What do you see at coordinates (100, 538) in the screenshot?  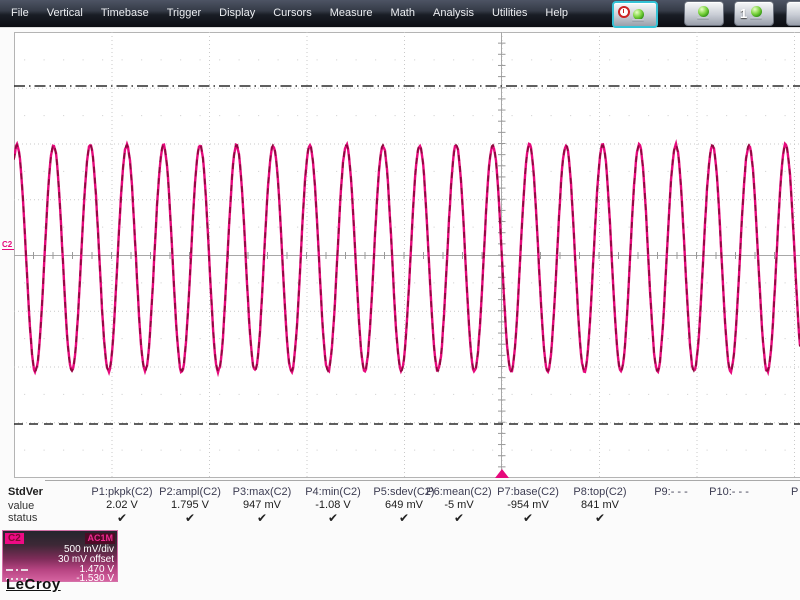 I see `coupling-badge: AC1M` at bounding box center [100, 538].